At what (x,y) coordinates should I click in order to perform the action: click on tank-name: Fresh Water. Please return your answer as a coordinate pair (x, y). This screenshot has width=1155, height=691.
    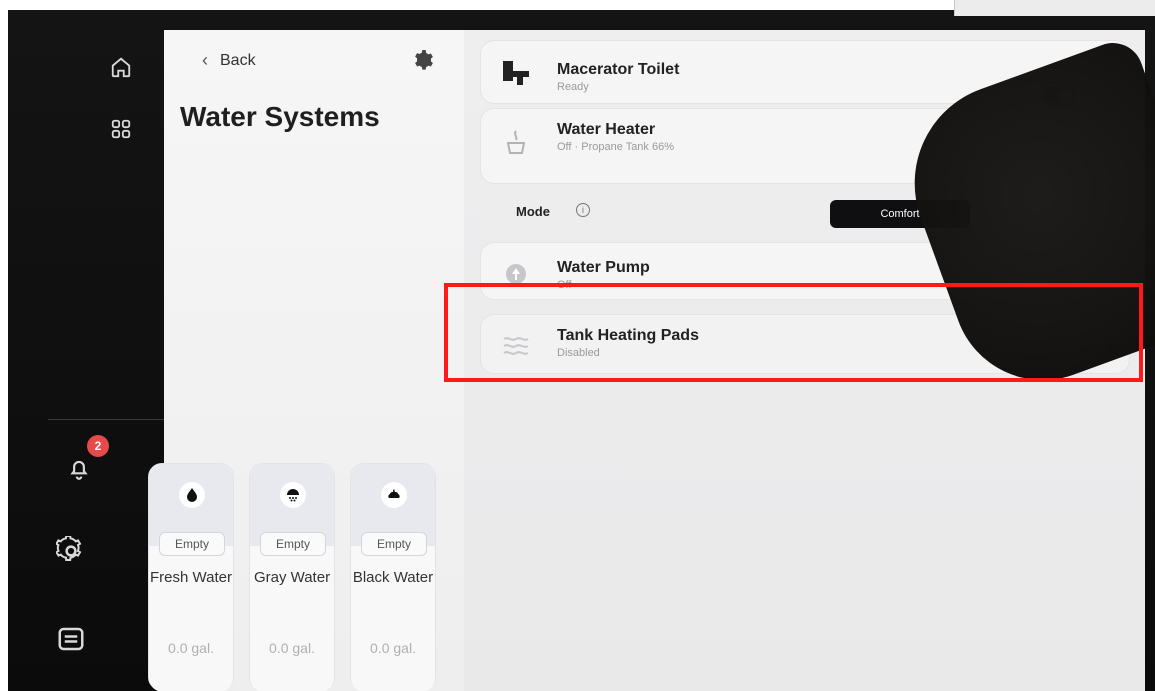
    Looking at the image, I should click on (191, 577).